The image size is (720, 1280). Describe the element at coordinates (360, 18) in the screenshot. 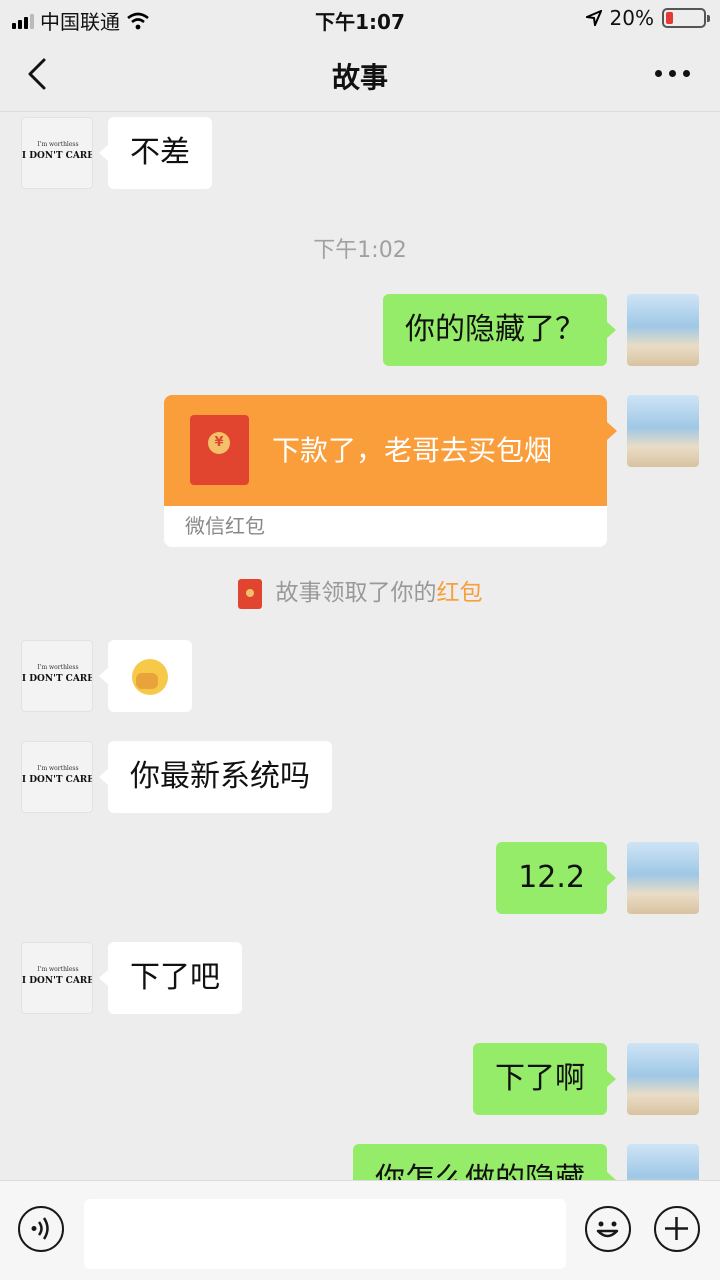

I see `status-bar: 中国联通 下午1:07 20%` at that location.